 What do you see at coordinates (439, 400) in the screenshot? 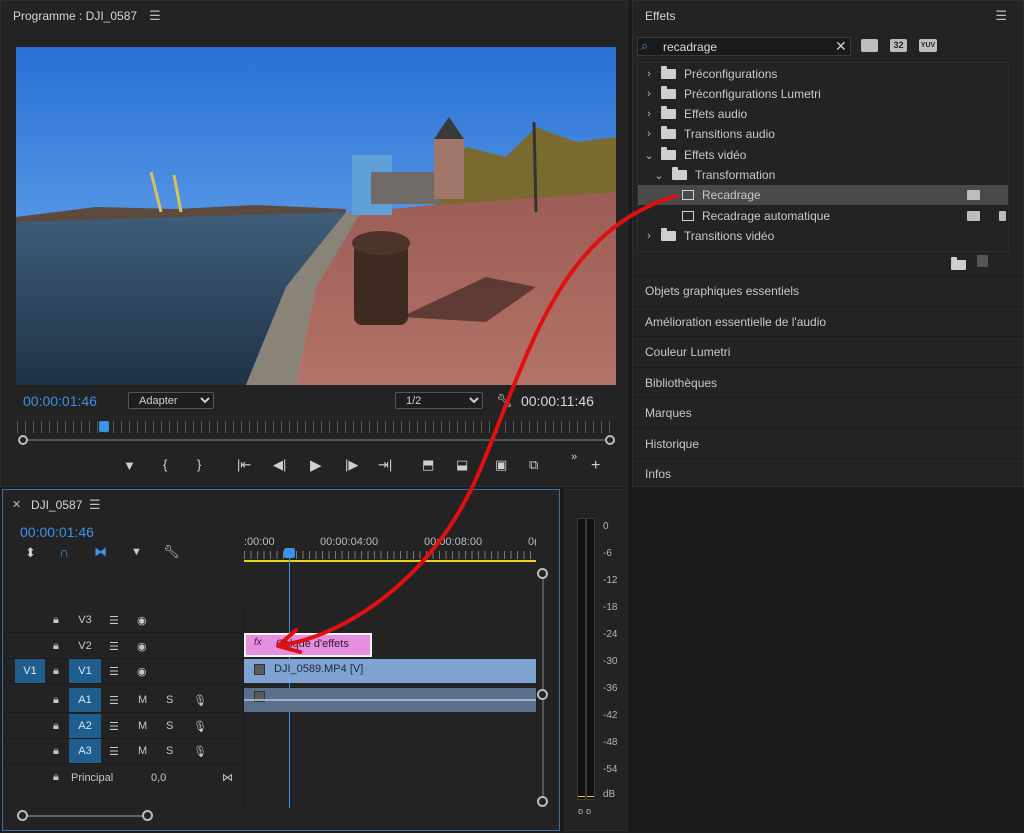
I see `resolution-dropdown: 1/2` at bounding box center [439, 400].